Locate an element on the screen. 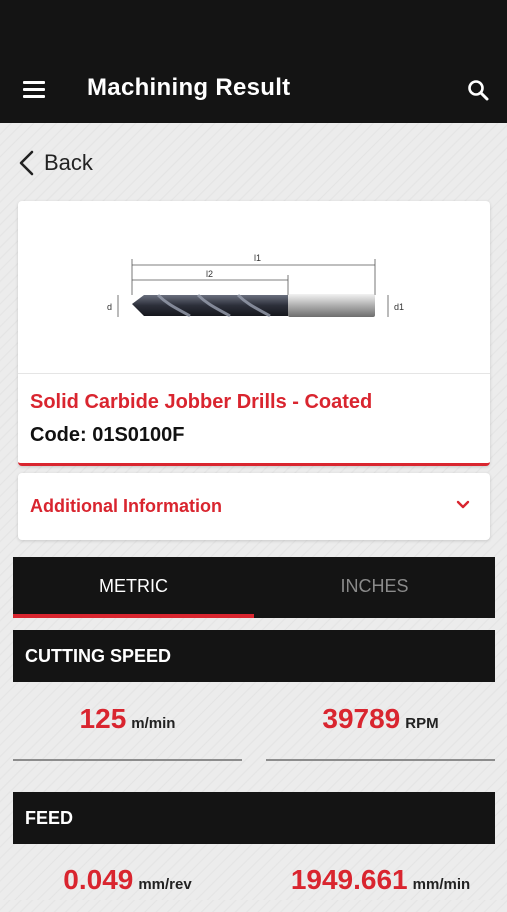  surface-speed-value: 125 is located at coordinates (103, 718).